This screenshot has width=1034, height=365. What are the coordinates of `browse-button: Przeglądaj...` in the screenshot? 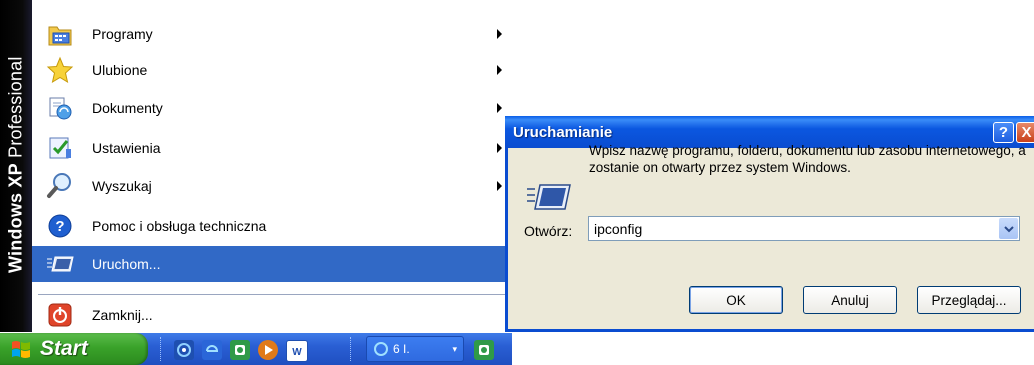 It's located at (969, 300).